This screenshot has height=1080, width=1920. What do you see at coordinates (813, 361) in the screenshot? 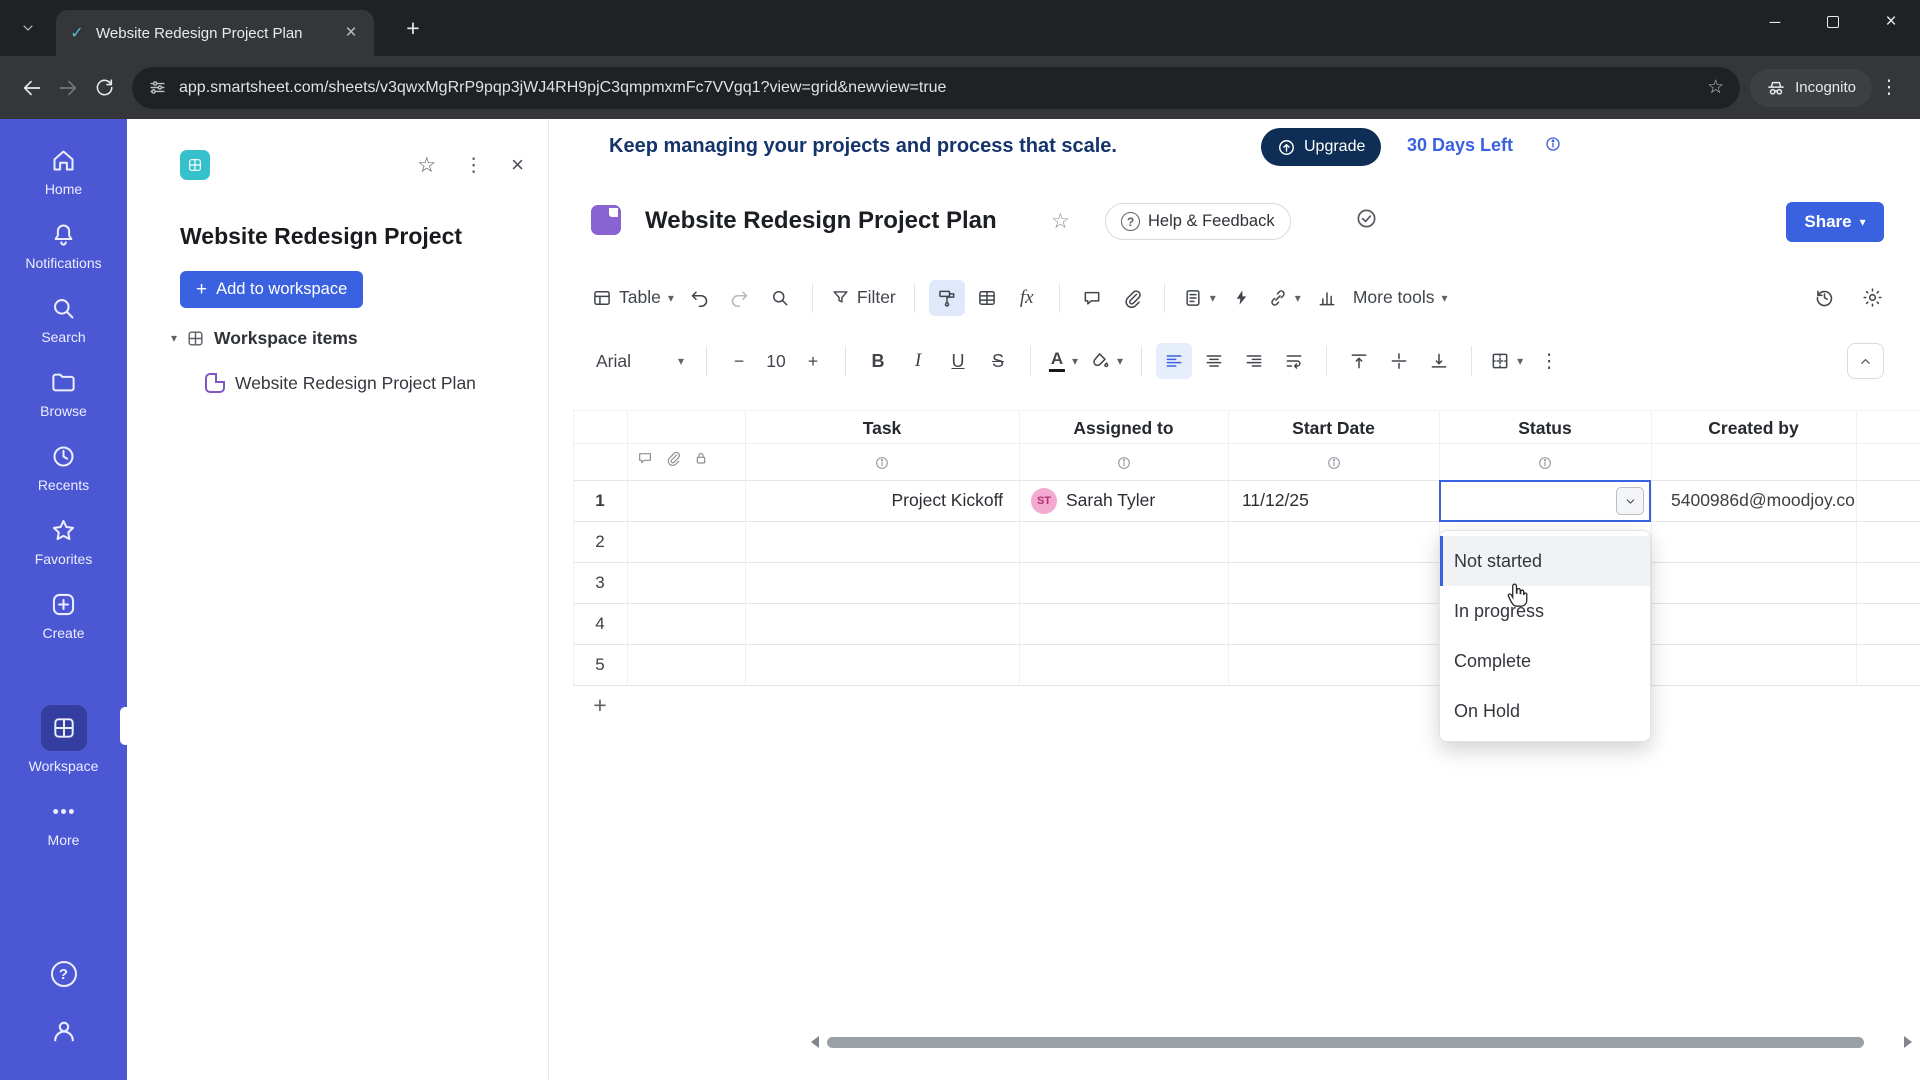
I see `font-size-increase-button: +` at bounding box center [813, 361].